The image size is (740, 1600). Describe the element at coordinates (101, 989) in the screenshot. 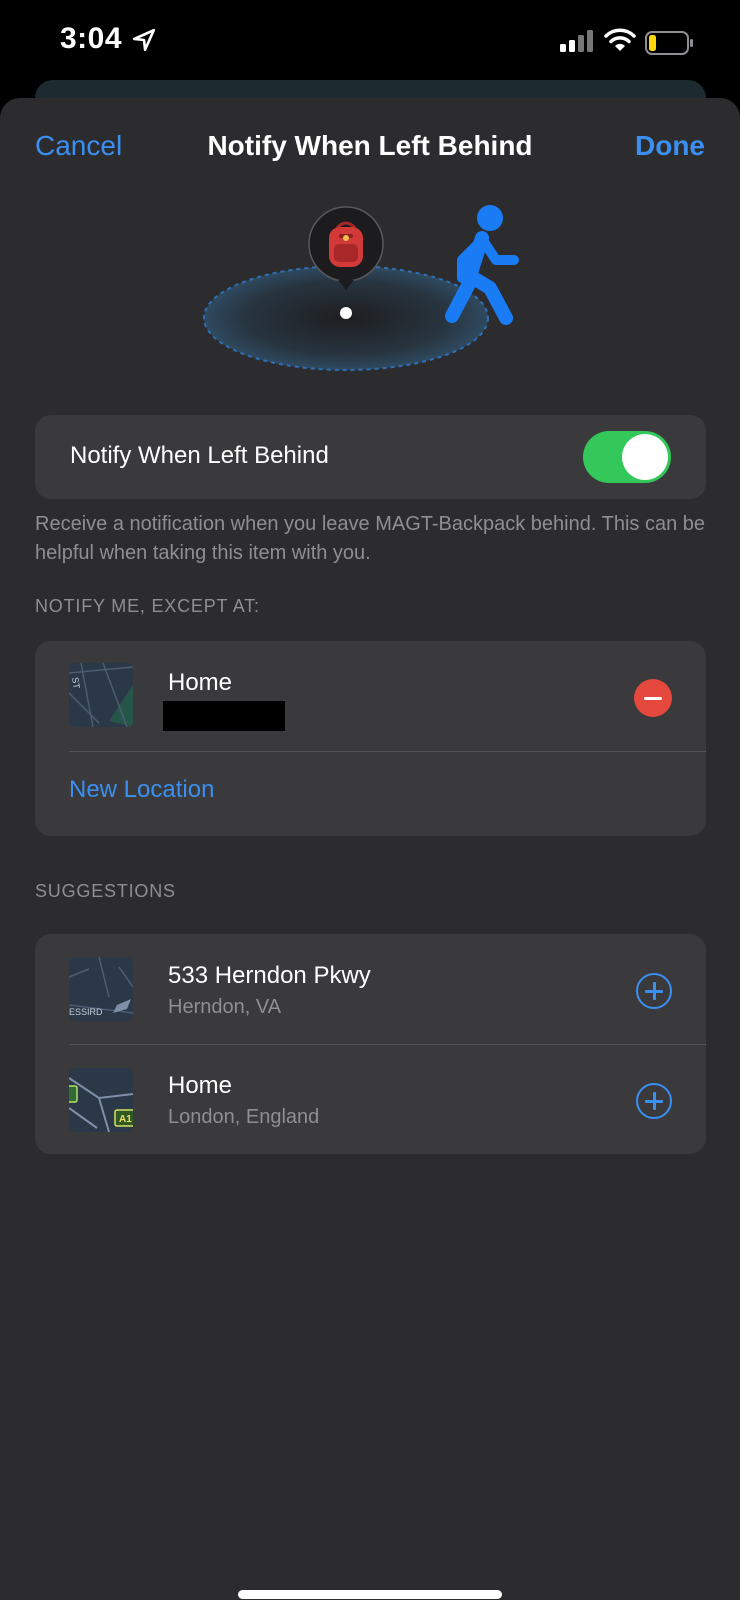

I see `map-thumbnail: ESSIRD` at that location.